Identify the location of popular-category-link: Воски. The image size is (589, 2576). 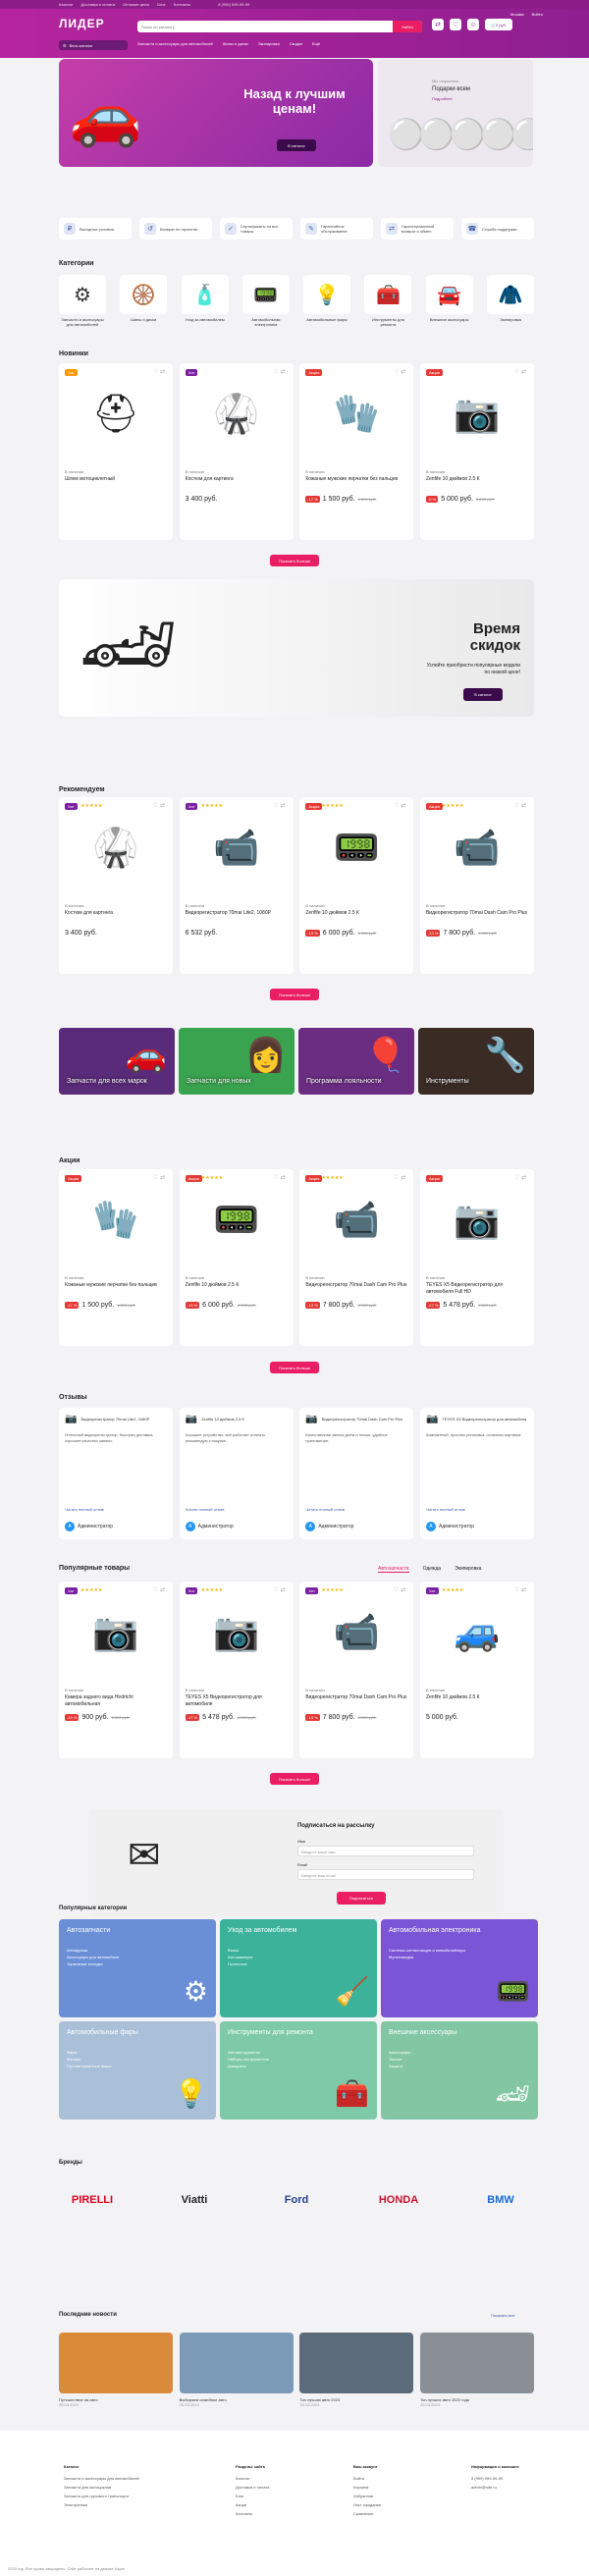
(299, 1950).